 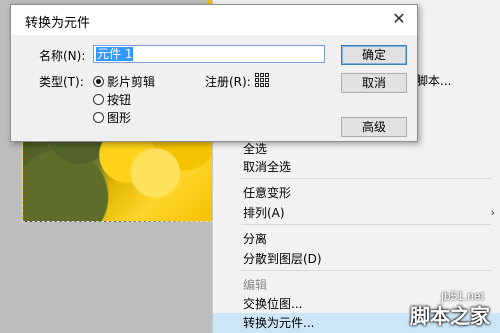 I want to click on menu-item-free-transform: 任意变形, so click(x=356, y=193).